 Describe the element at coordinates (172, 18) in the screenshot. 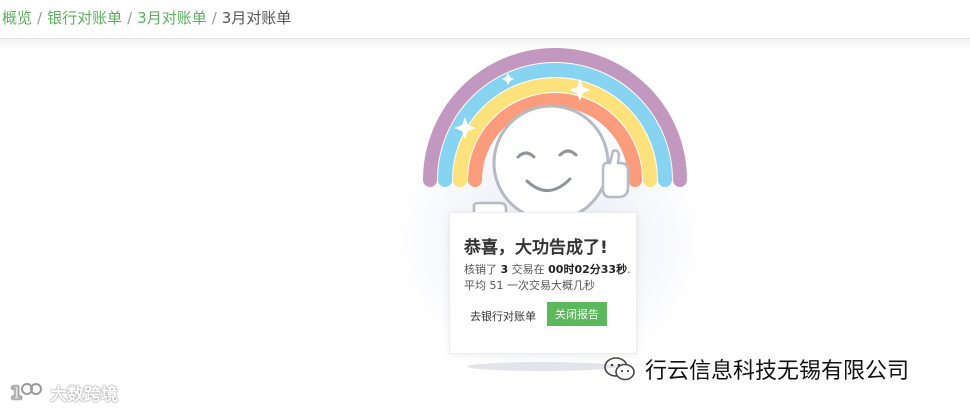

I see `breadcrumb-march-statement: 3月对账单` at that location.